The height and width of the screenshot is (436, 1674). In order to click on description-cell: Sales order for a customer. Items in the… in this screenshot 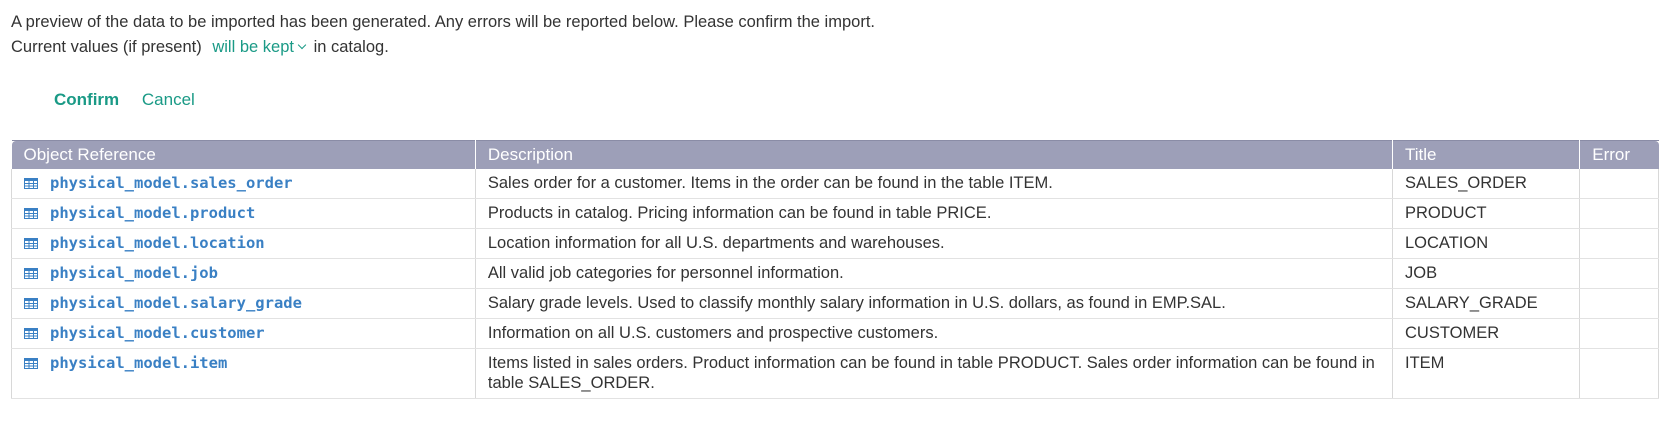, I will do `click(934, 184)`.